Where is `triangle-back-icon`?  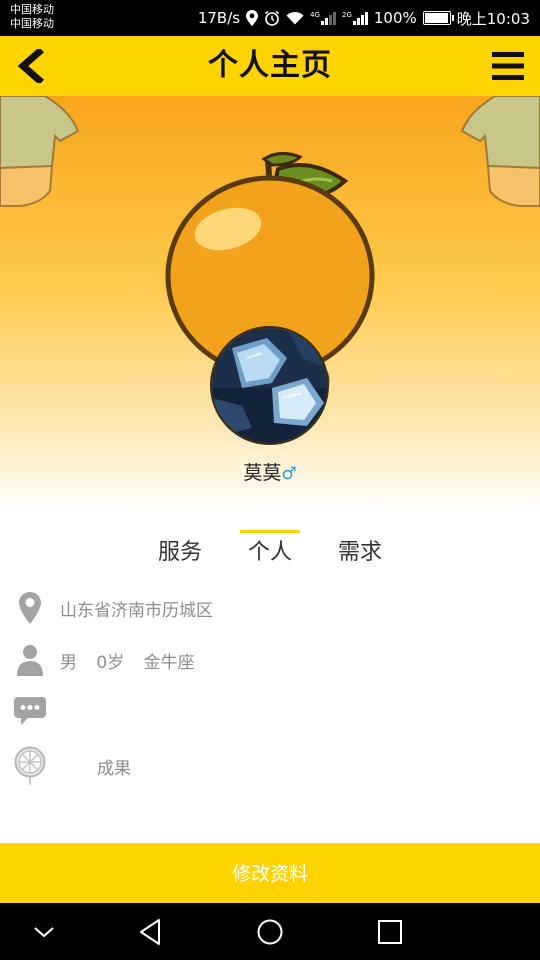
triangle-back-icon is located at coordinates (150, 932).